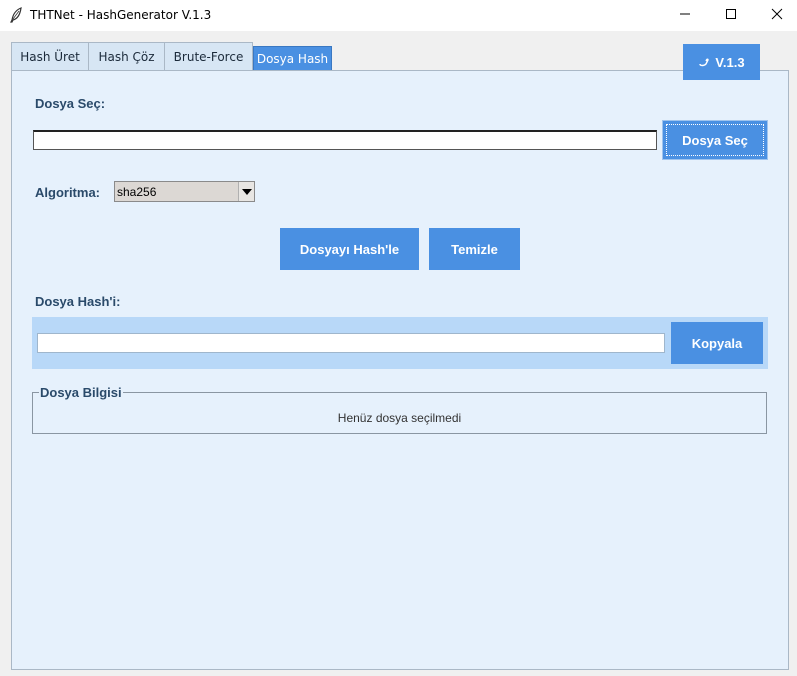 The width and height of the screenshot is (797, 676). Describe the element at coordinates (126, 56) in the screenshot. I see `tab-hash-coz: Hash Çöz` at that location.